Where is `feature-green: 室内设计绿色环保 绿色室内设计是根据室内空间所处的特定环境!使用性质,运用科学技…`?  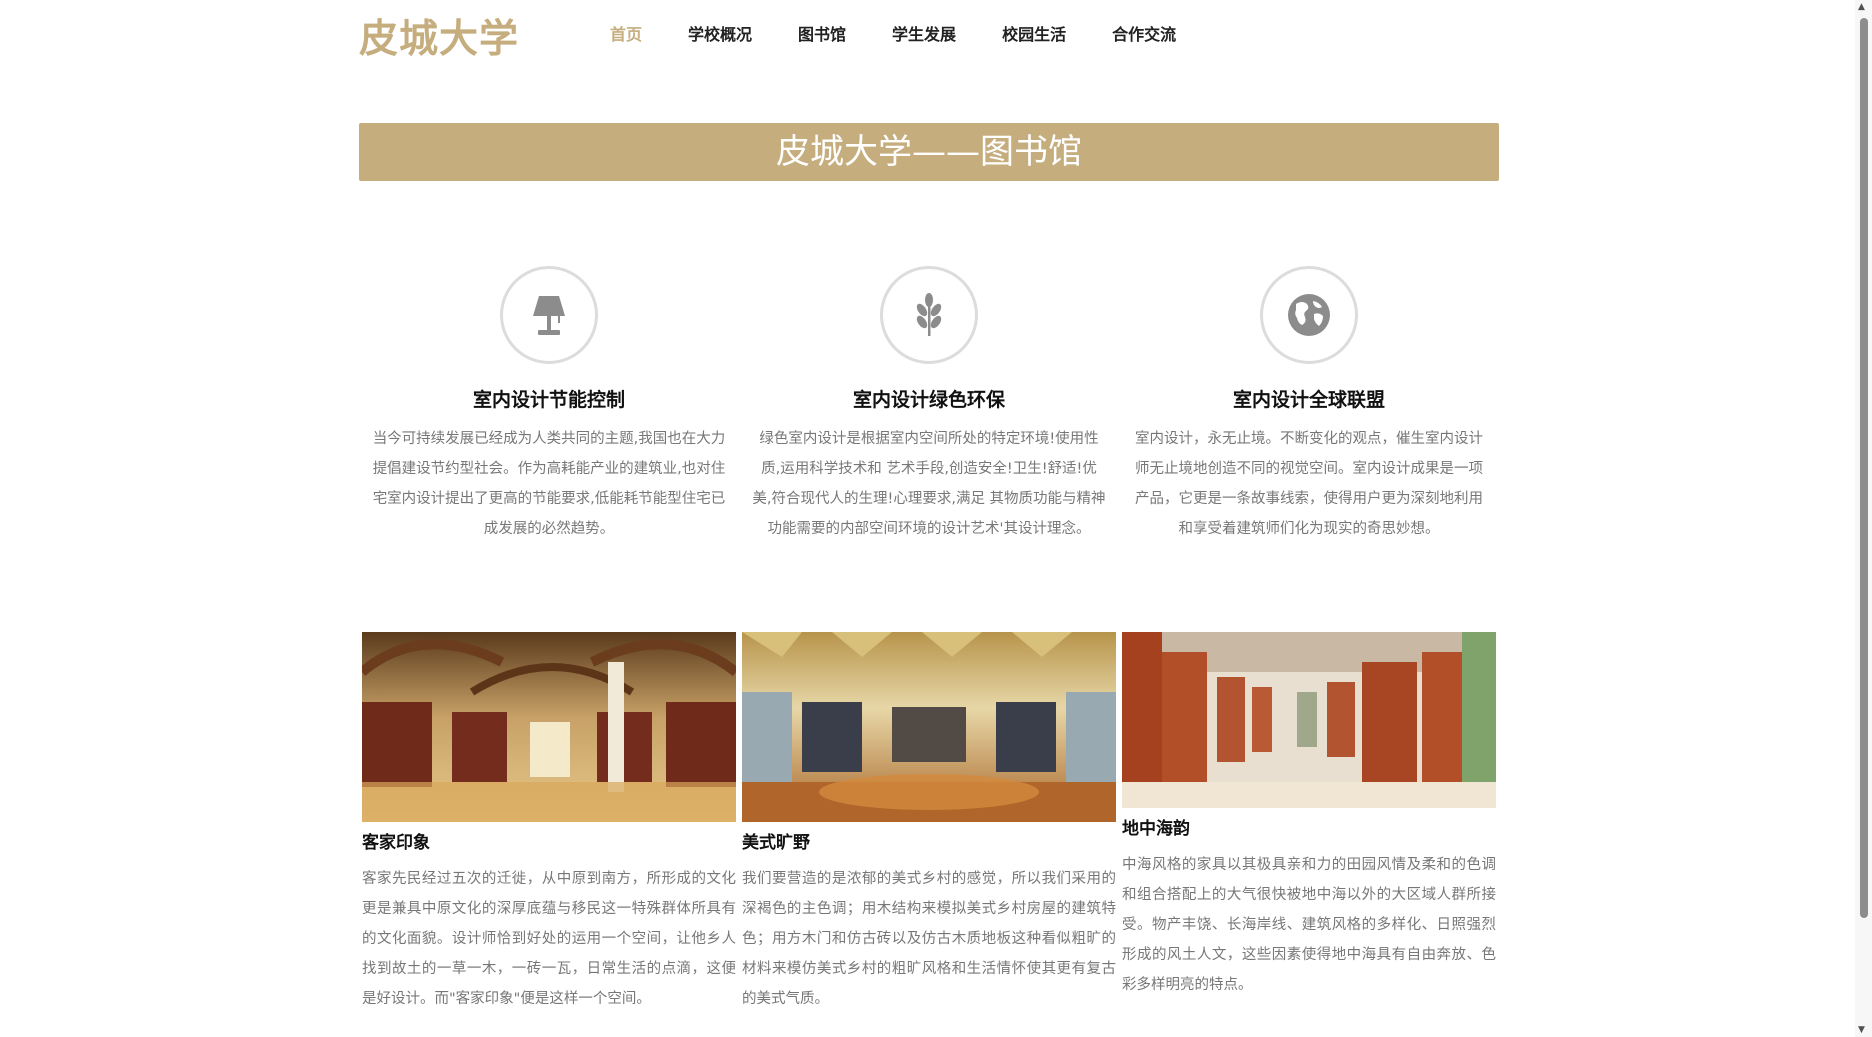 feature-green: 室内设计绿色环保 绿色室内设计是根据室内空间所处的特定环境!使用性质,运用科学技… is located at coordinates (929, 405).